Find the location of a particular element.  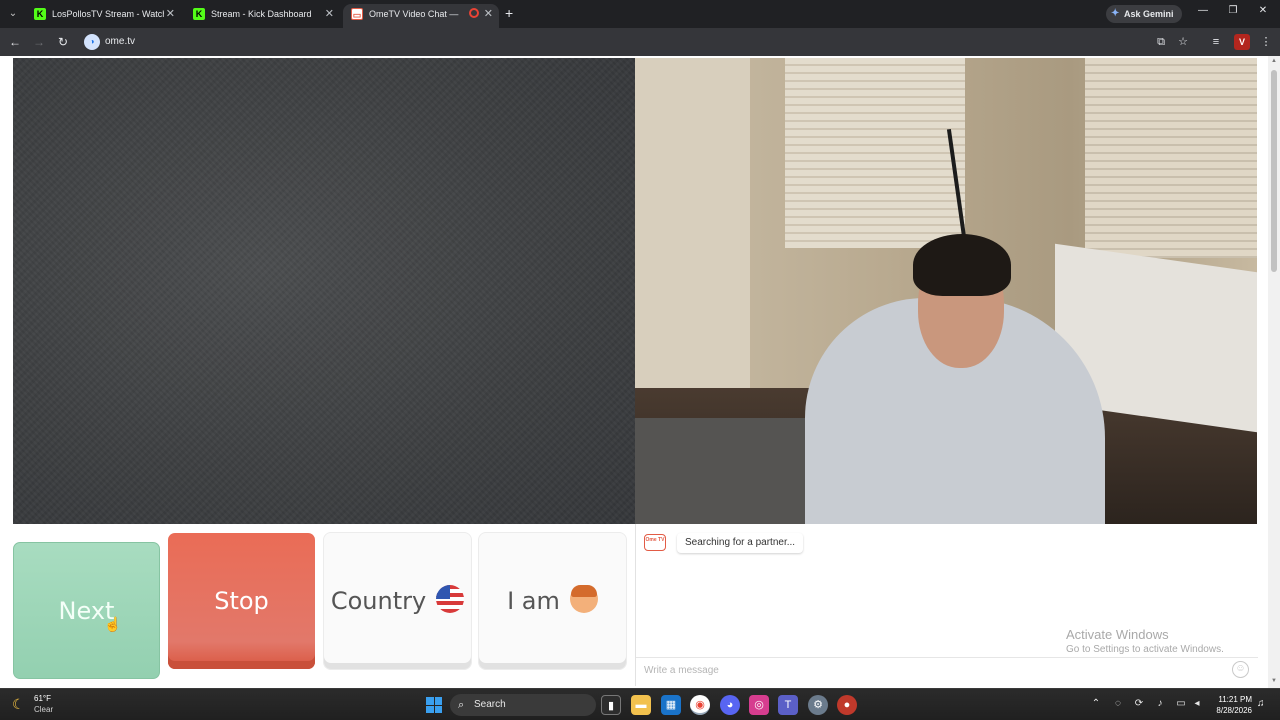

ometv-logo: Ome TV is located at coordinates (655, 542).